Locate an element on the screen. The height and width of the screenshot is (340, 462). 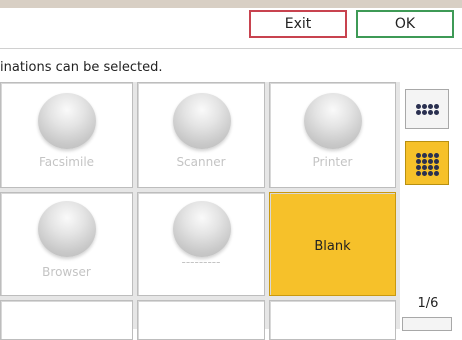
tile-browser: Browser is located at coordinates (66, 244).